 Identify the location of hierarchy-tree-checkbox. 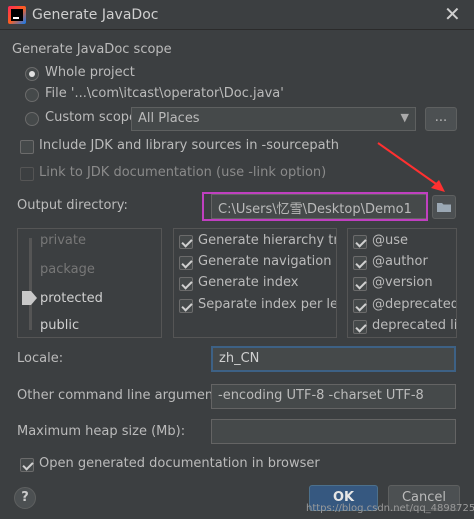
(186, 242).